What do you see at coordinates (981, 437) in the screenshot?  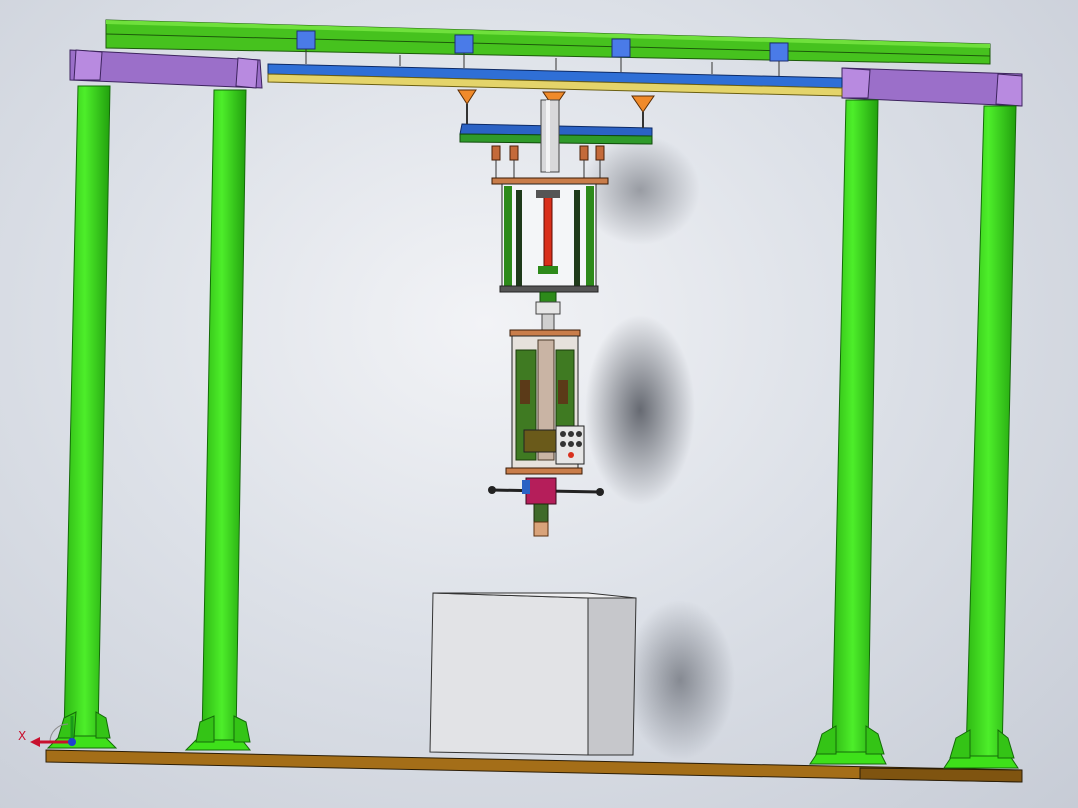 I see `column-front-right` at bounding box center [981, 437].